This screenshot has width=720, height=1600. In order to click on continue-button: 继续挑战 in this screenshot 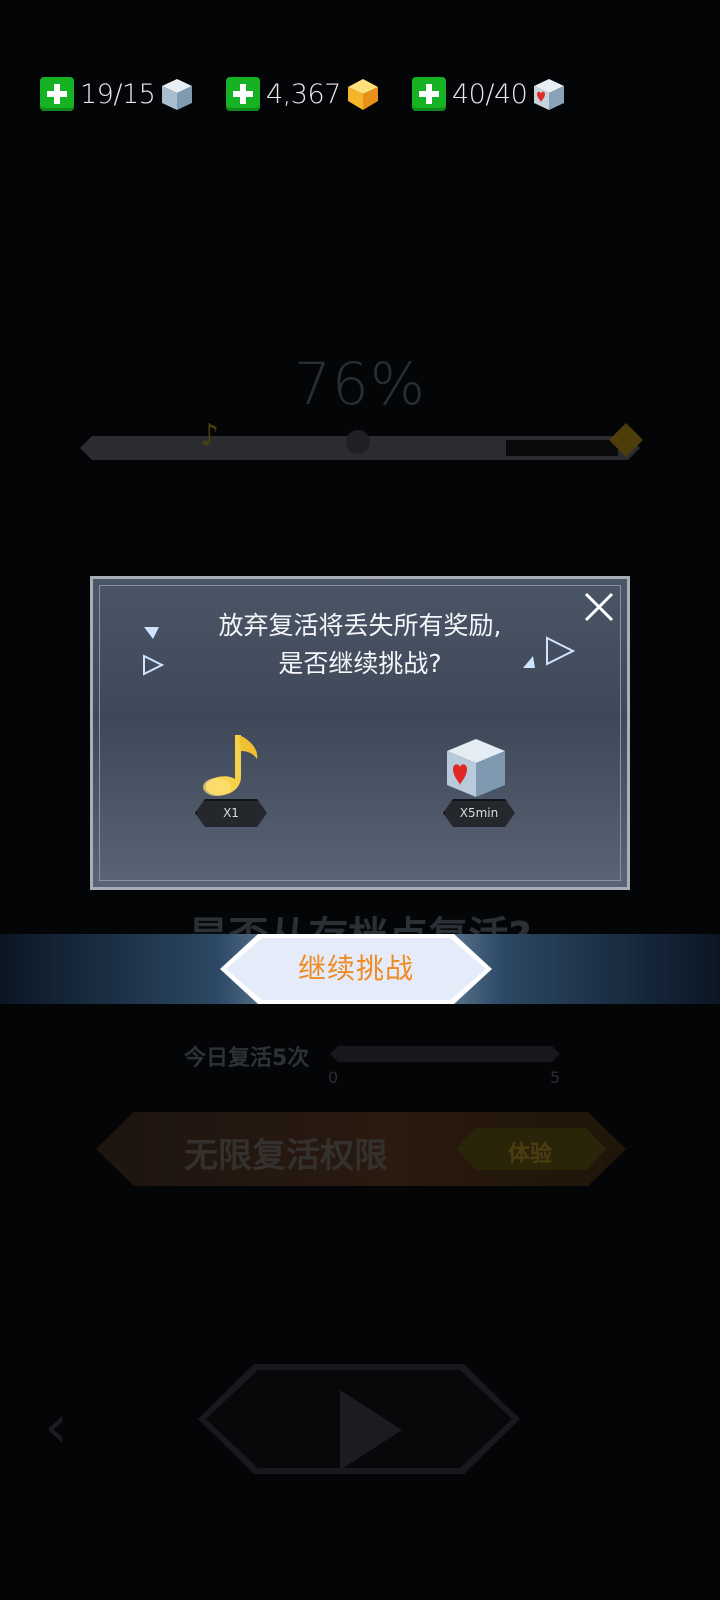, I will do `click(356, 969)`.